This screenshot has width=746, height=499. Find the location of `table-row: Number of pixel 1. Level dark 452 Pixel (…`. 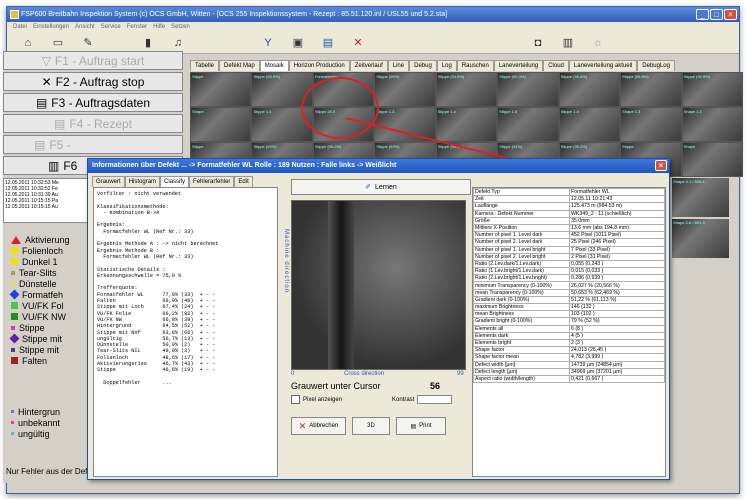

table-row: Number of pixel 1. Level dark 452 Pixel (… is located at coordinates (569, 235).